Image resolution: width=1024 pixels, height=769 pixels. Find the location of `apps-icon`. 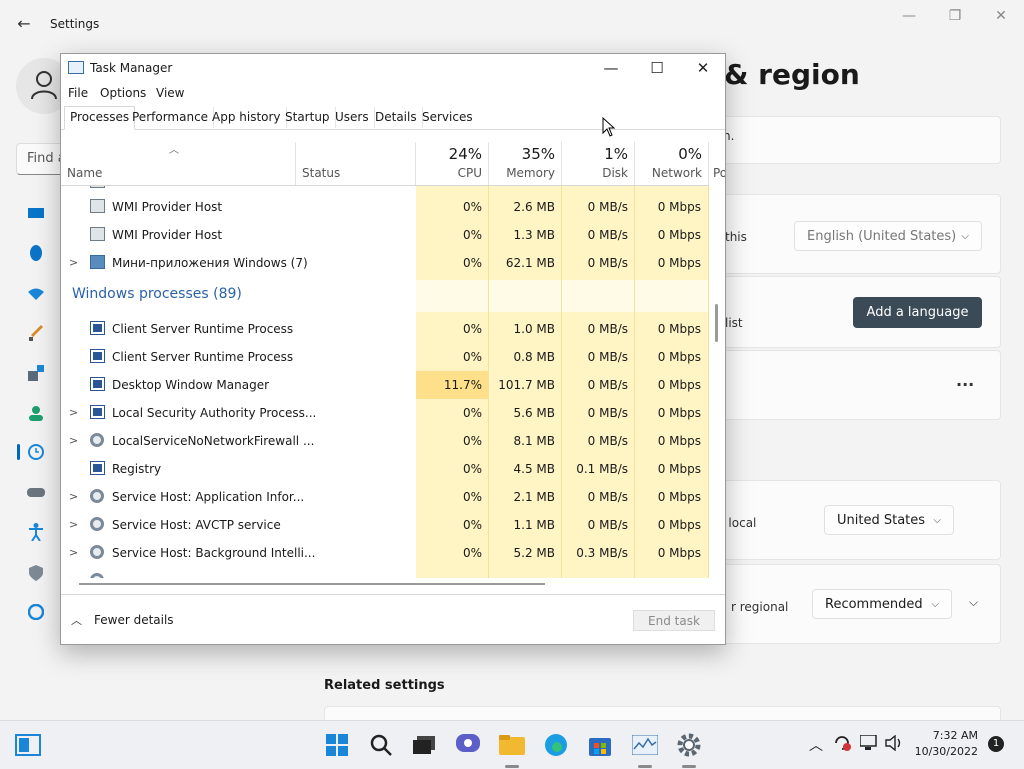

apps-icon is located at coordinates (36, 373).